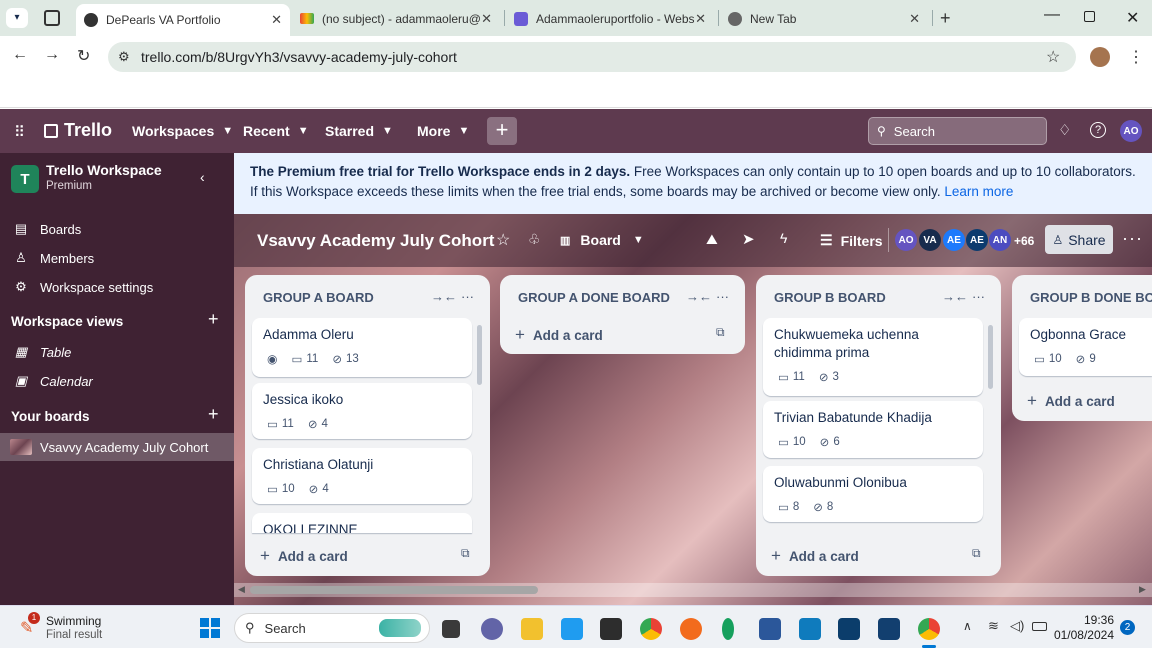 The image size is (1152, 648). I want to click on more-menu: More ▼, so click(443, 131).